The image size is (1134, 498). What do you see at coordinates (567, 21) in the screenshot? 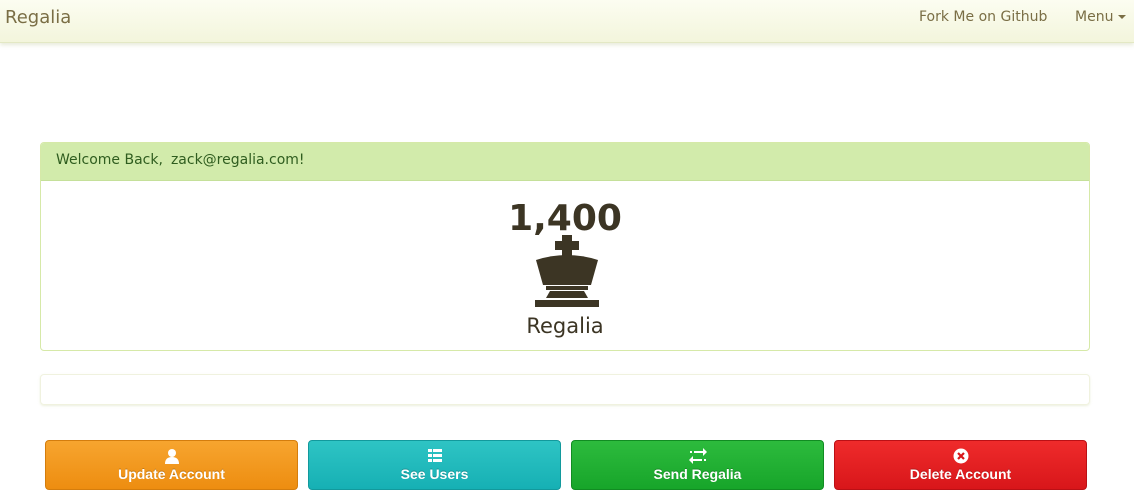
I see `navbar: Regalia Fork Me on Github Menu` at bounding box center [567, 21].